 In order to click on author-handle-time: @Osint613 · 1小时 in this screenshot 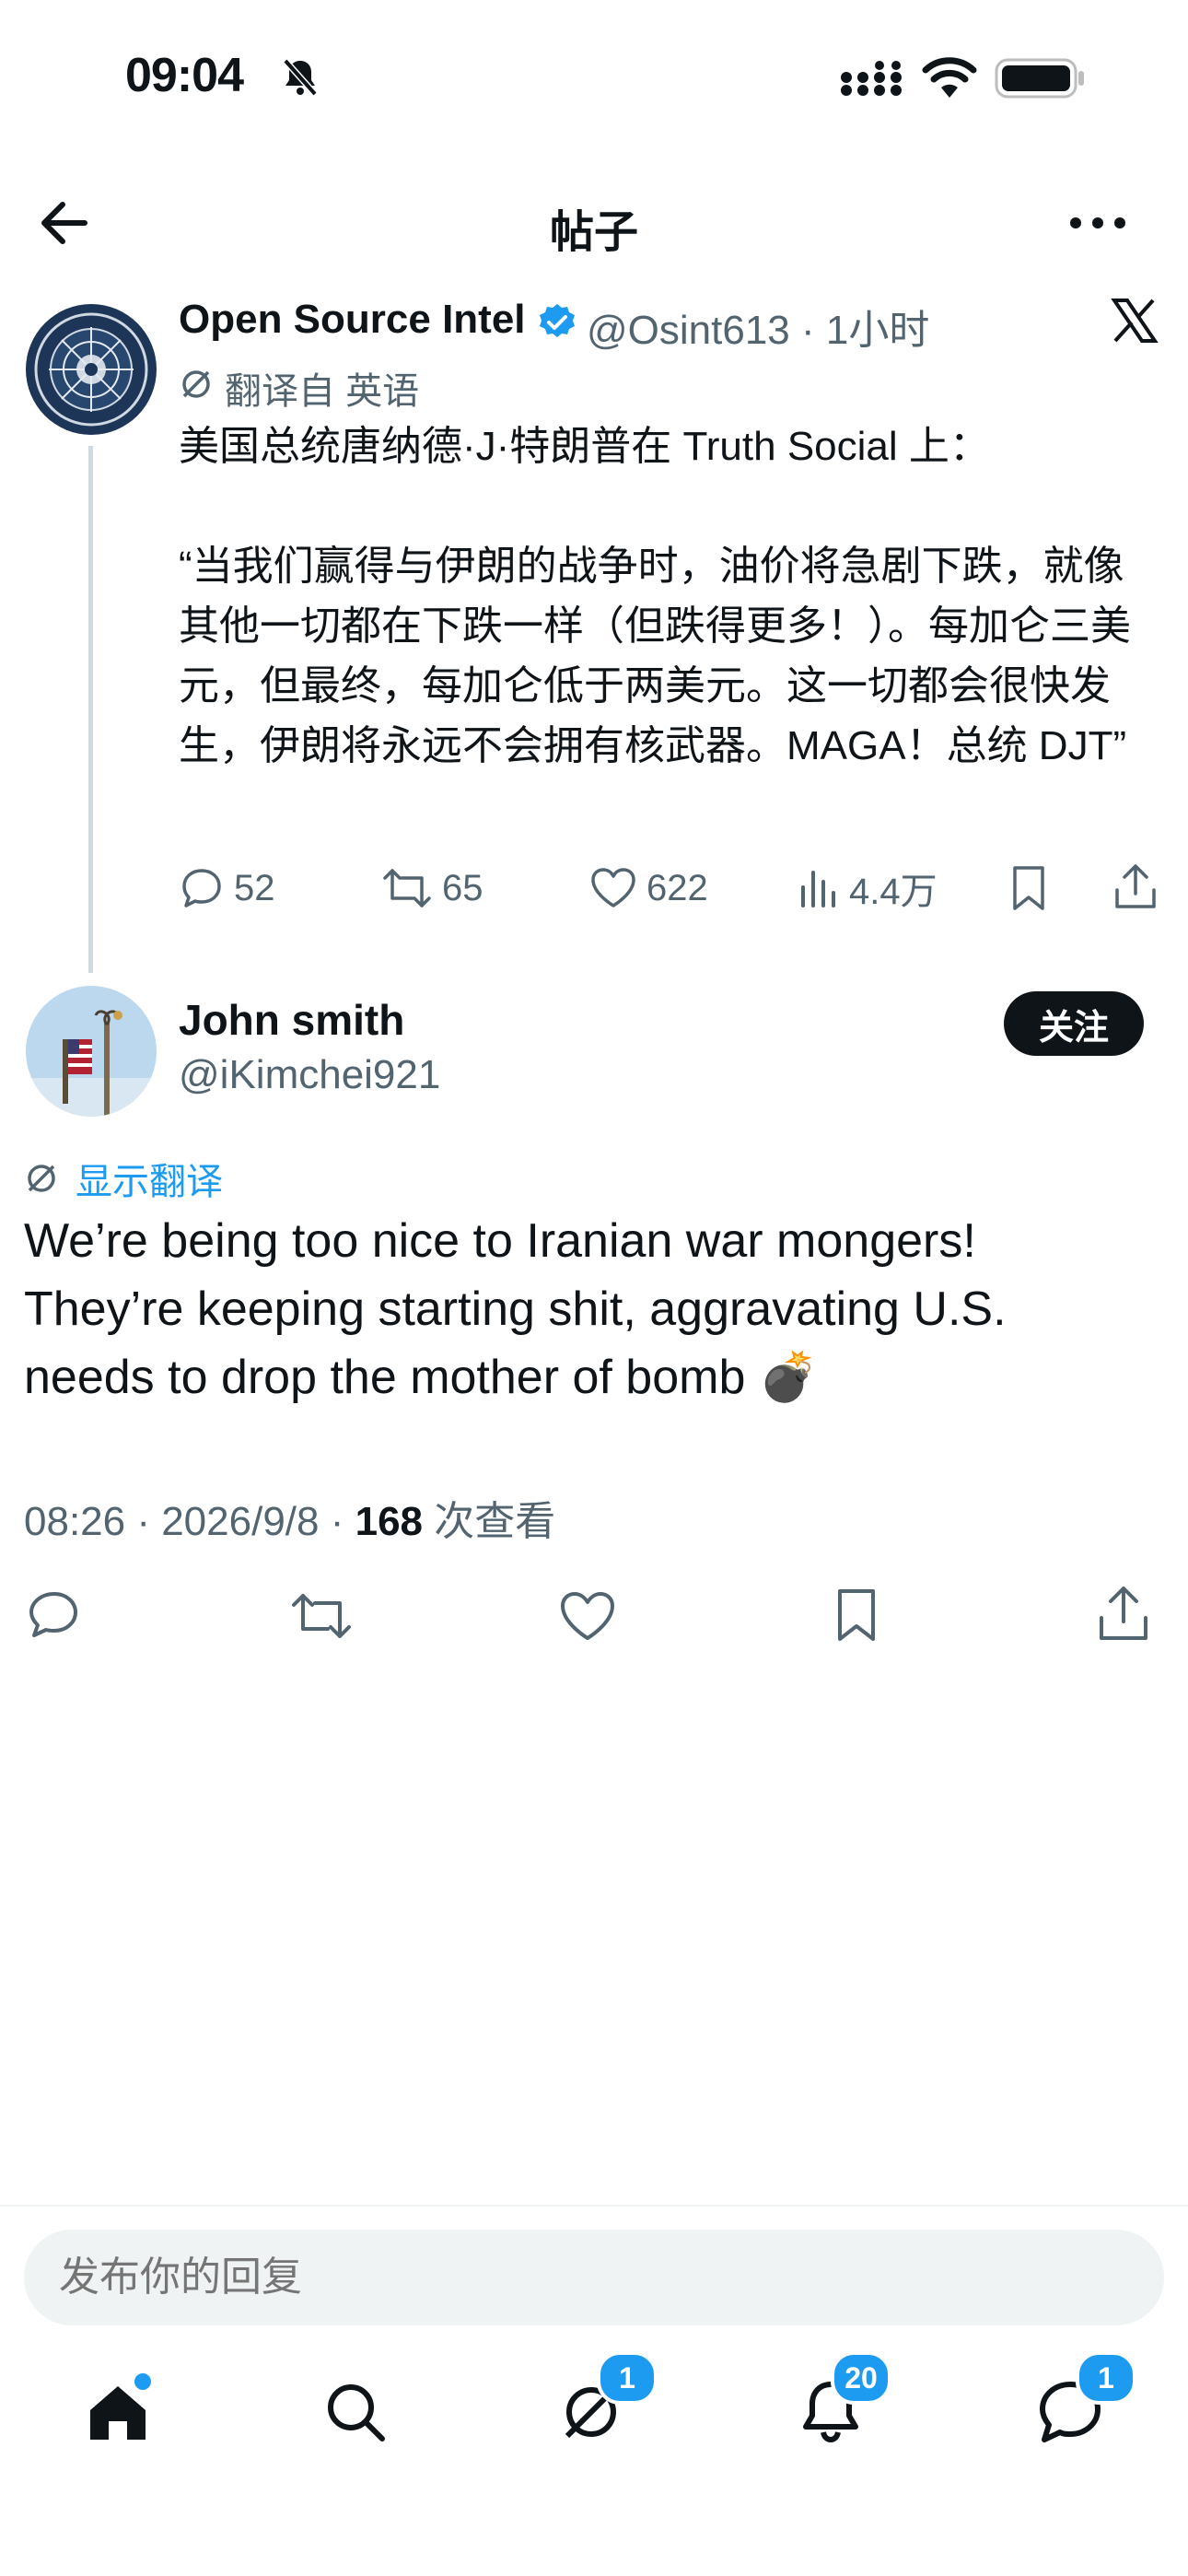, I will do `click(758, 331)`.